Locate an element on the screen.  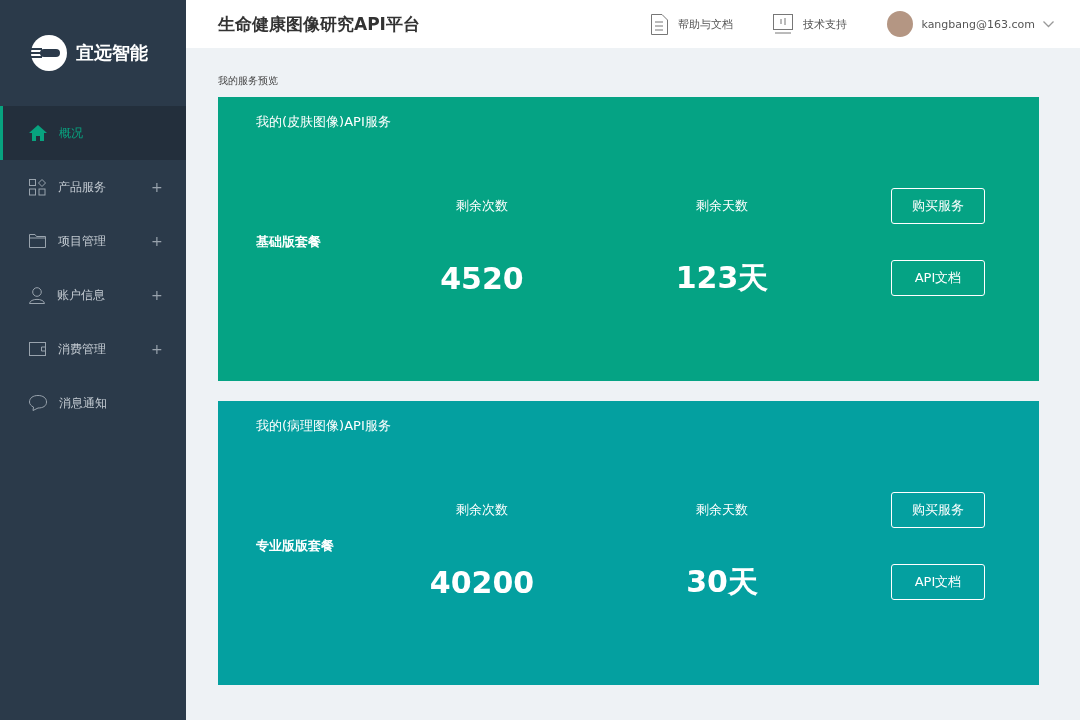
sidebar-item: 概况 is located at coordinates (93, 133).